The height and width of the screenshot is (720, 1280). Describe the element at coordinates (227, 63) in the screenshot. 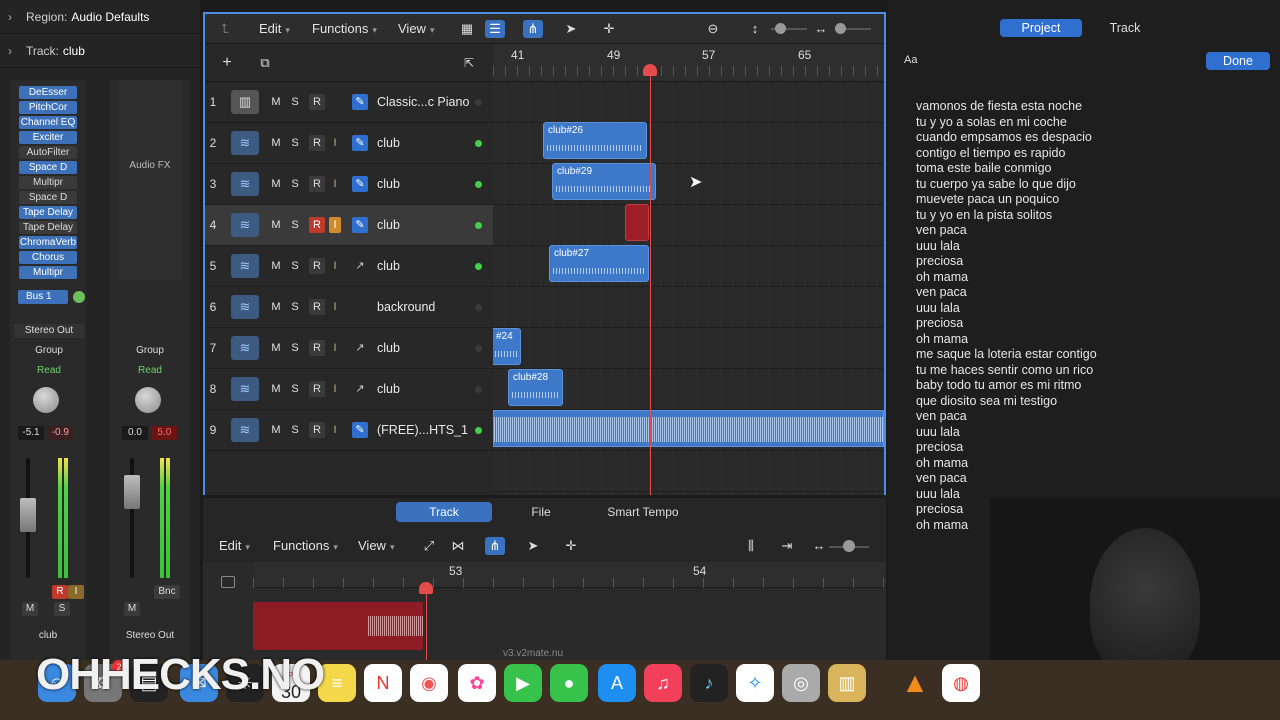

I see `add-track-button: +` at that location.